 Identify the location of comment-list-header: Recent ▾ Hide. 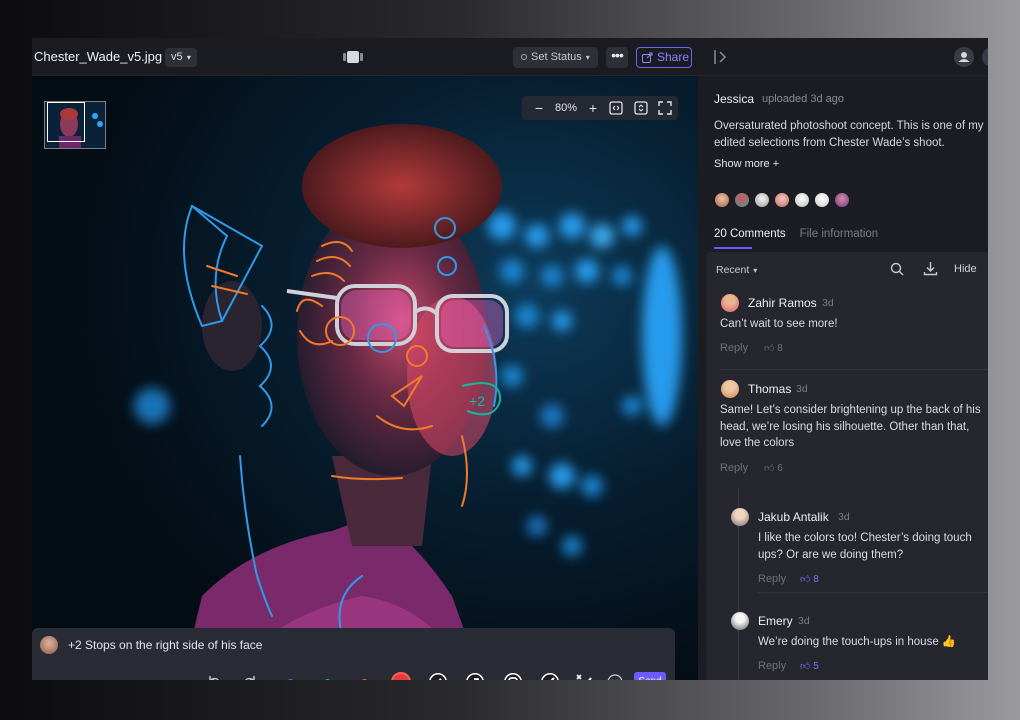
(847, 269).